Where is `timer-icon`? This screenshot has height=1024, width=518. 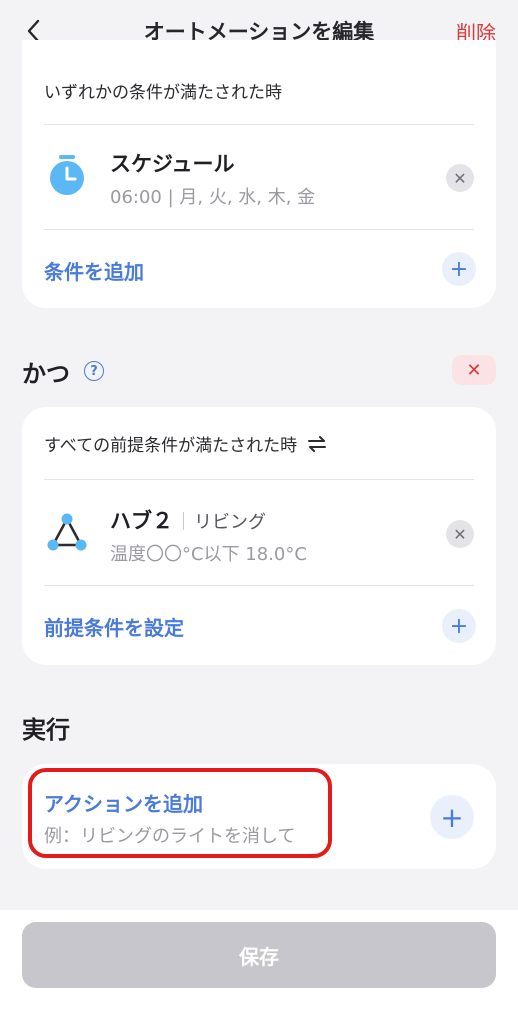
timer-icon is located at coordinates (67, 175).